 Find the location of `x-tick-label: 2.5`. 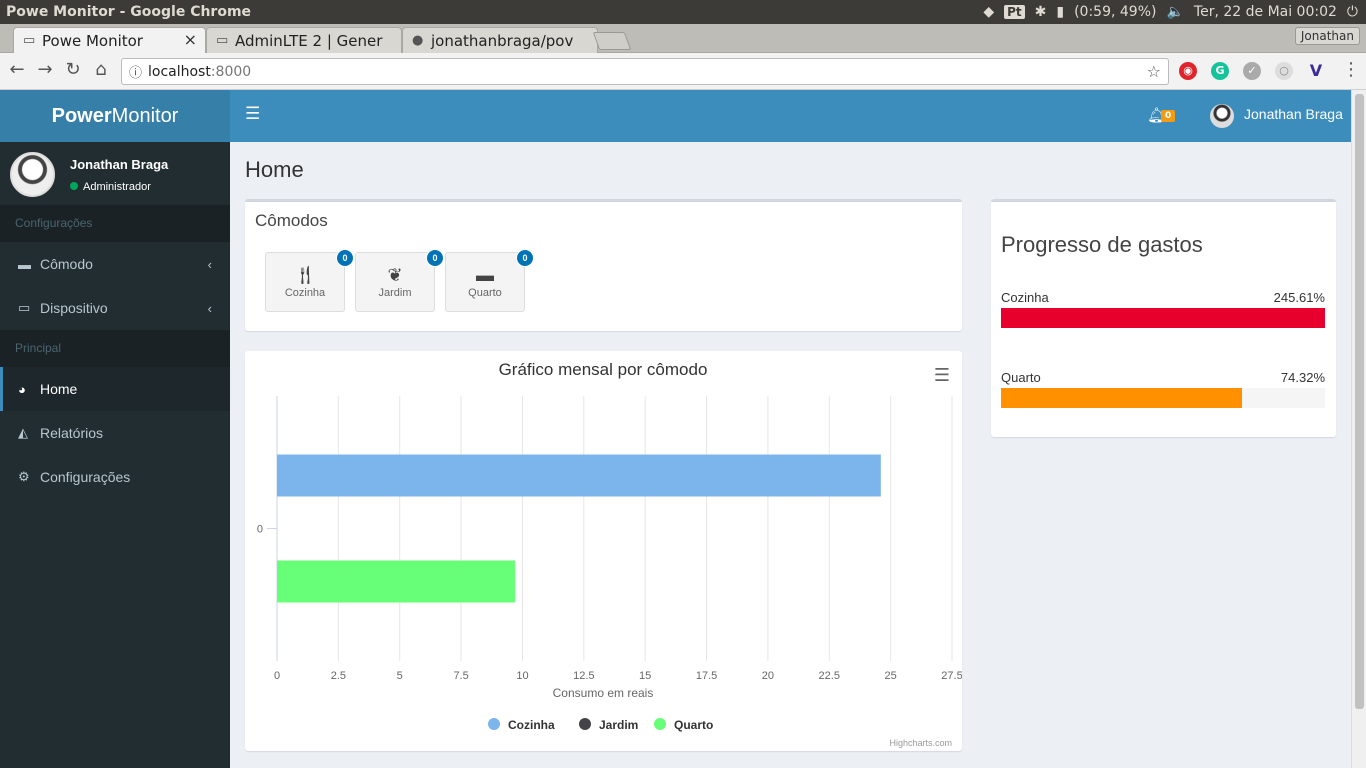

x-tick-label: 2.5 is located at coordinates (338, 676).